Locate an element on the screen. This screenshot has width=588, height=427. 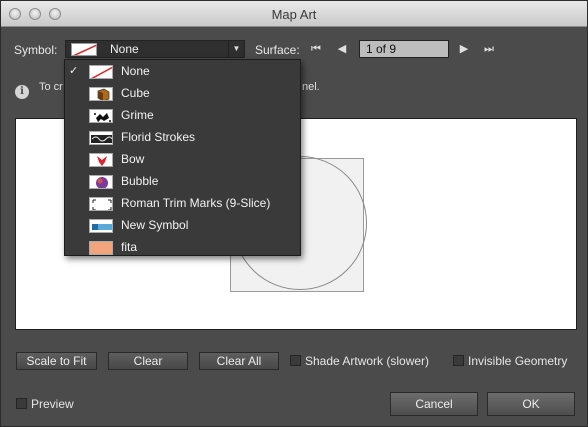
trim-marks-symbol-icon is located at coordinates (101, 204).